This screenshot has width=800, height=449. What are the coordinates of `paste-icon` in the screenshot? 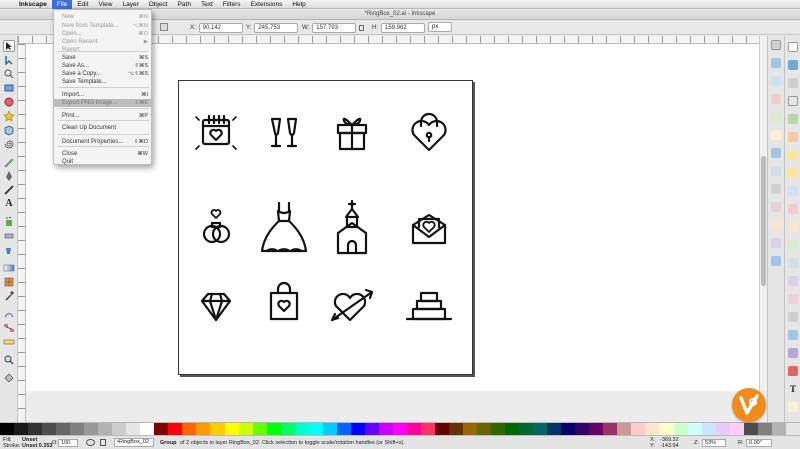 It's located at (793, 227).